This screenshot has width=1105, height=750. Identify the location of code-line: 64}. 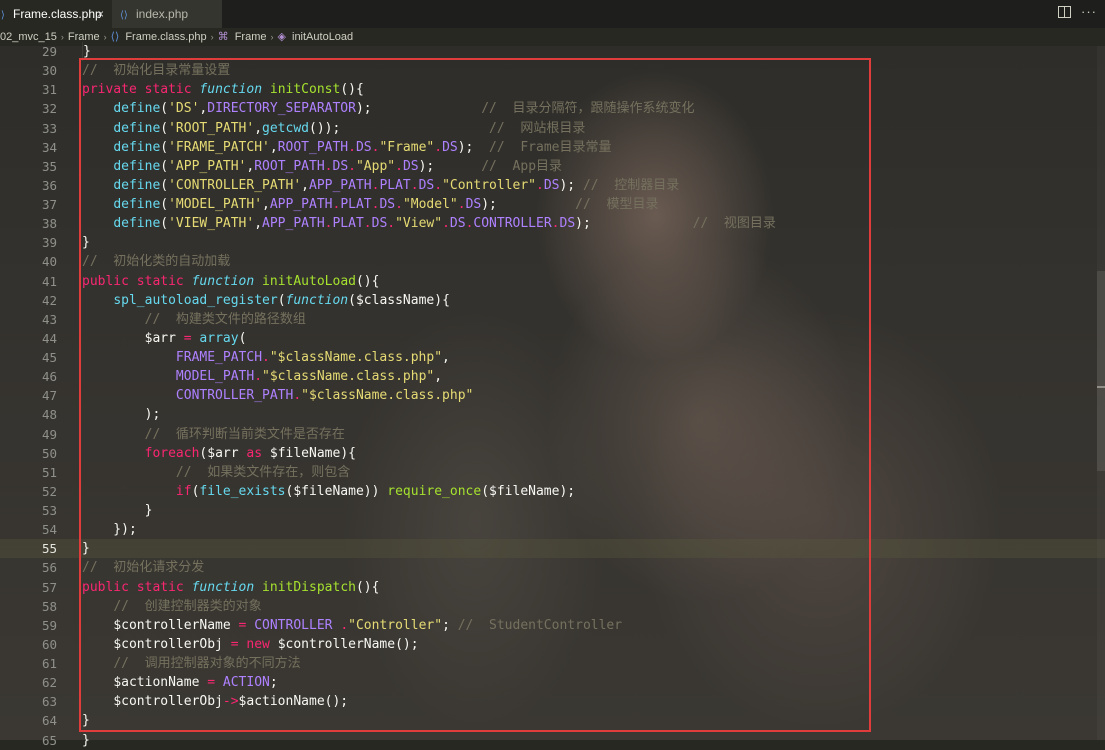
(552, 720).